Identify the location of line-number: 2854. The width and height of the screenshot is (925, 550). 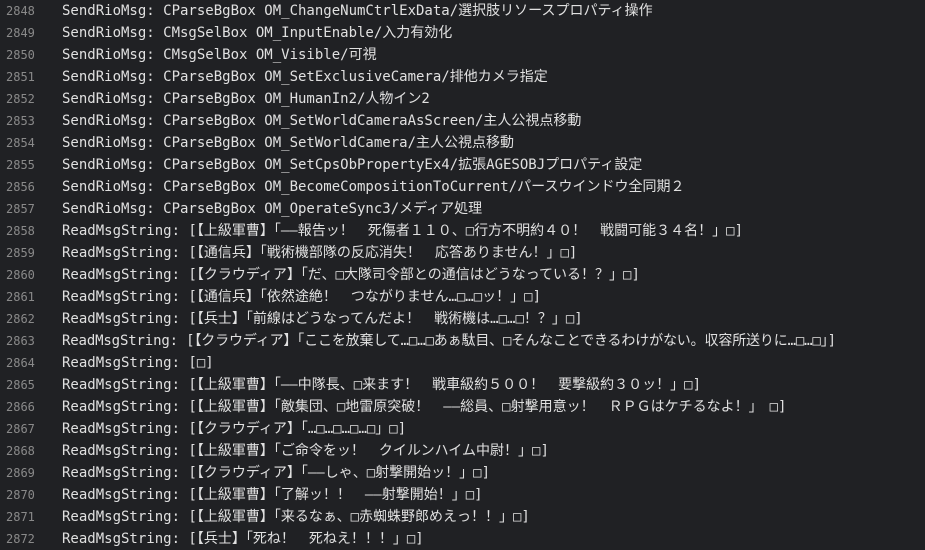
(20, 143).